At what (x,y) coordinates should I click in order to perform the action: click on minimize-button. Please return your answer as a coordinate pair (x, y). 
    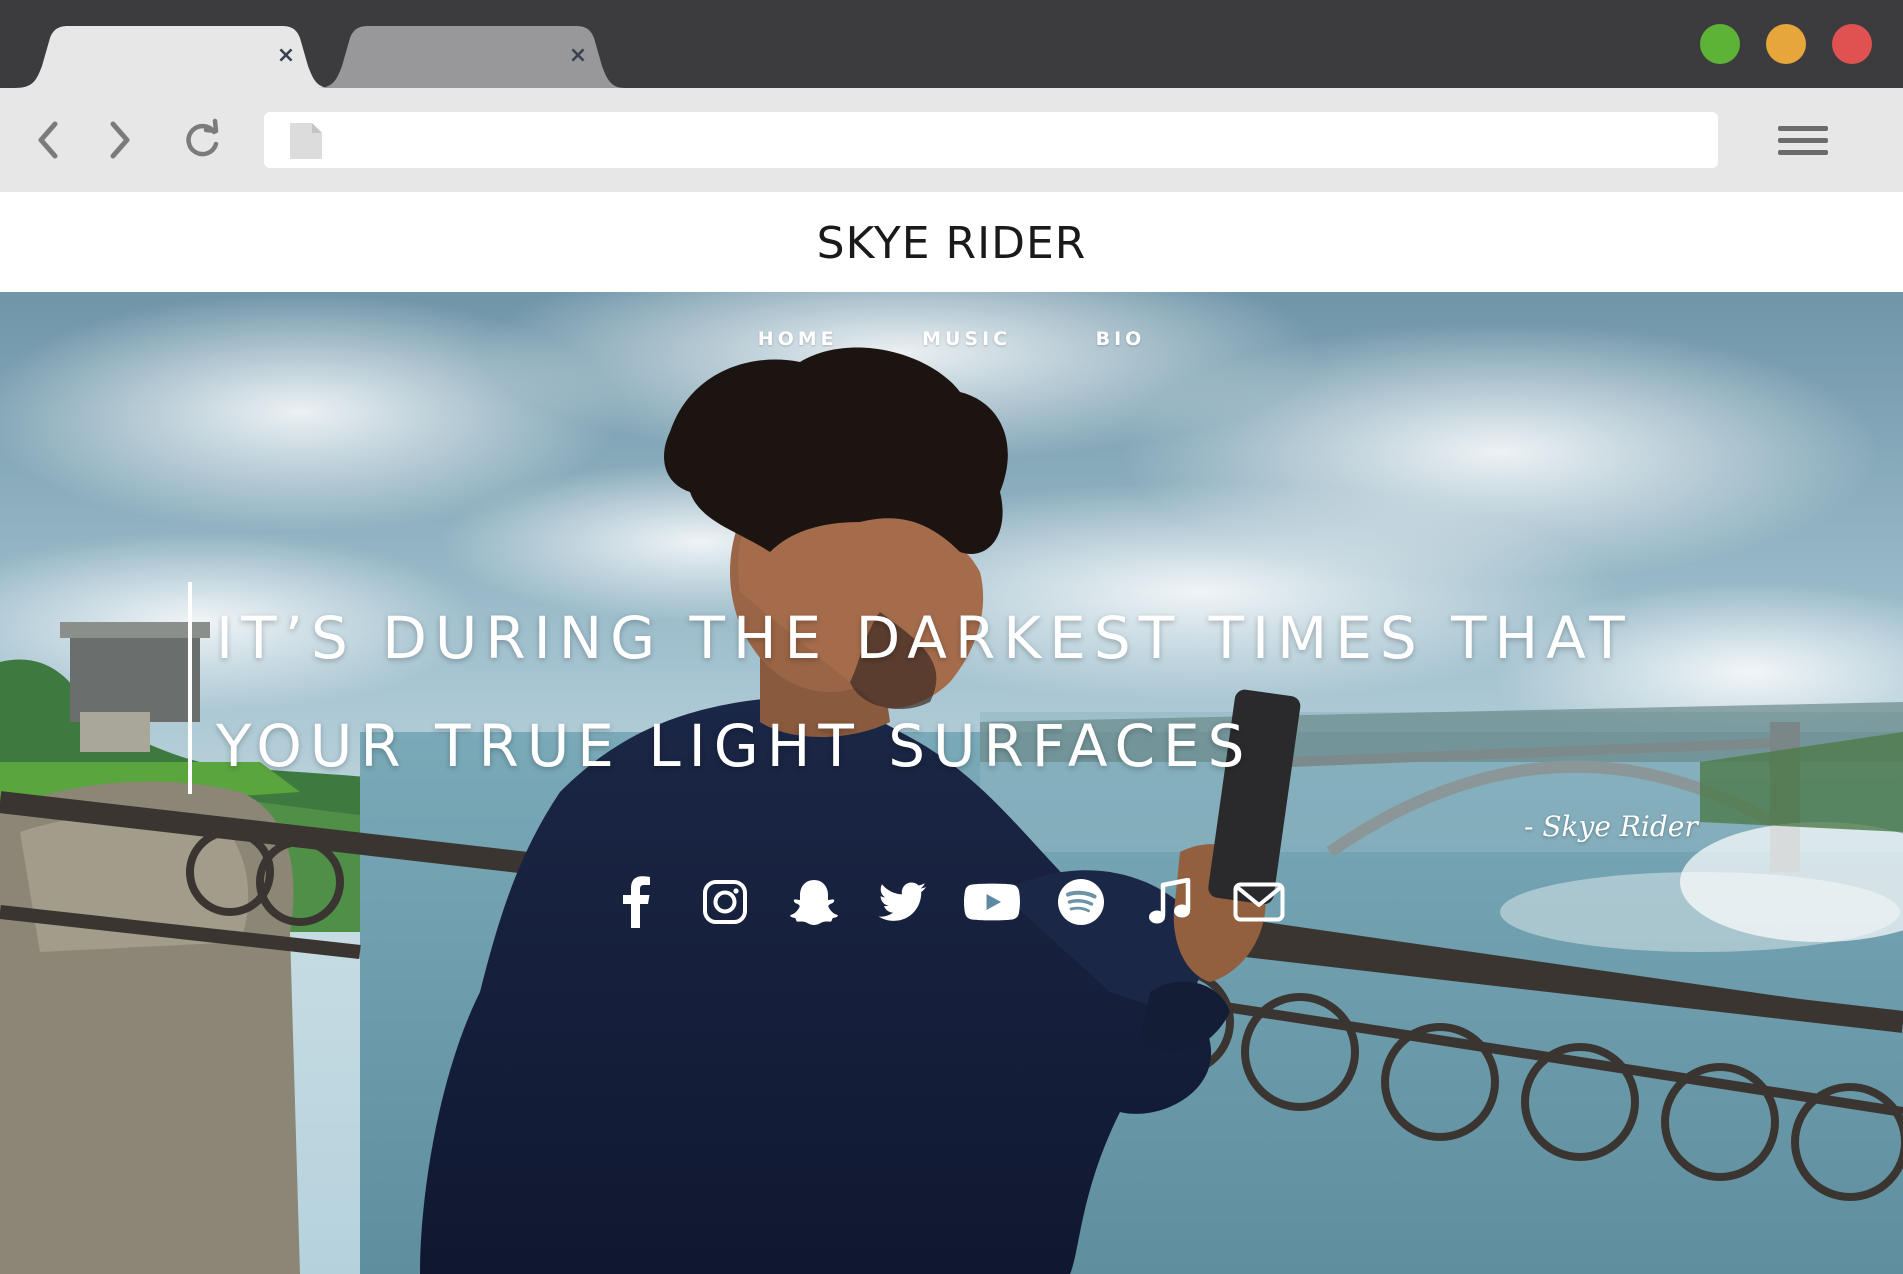
    Looking at the image, I should click on (1786, 44).